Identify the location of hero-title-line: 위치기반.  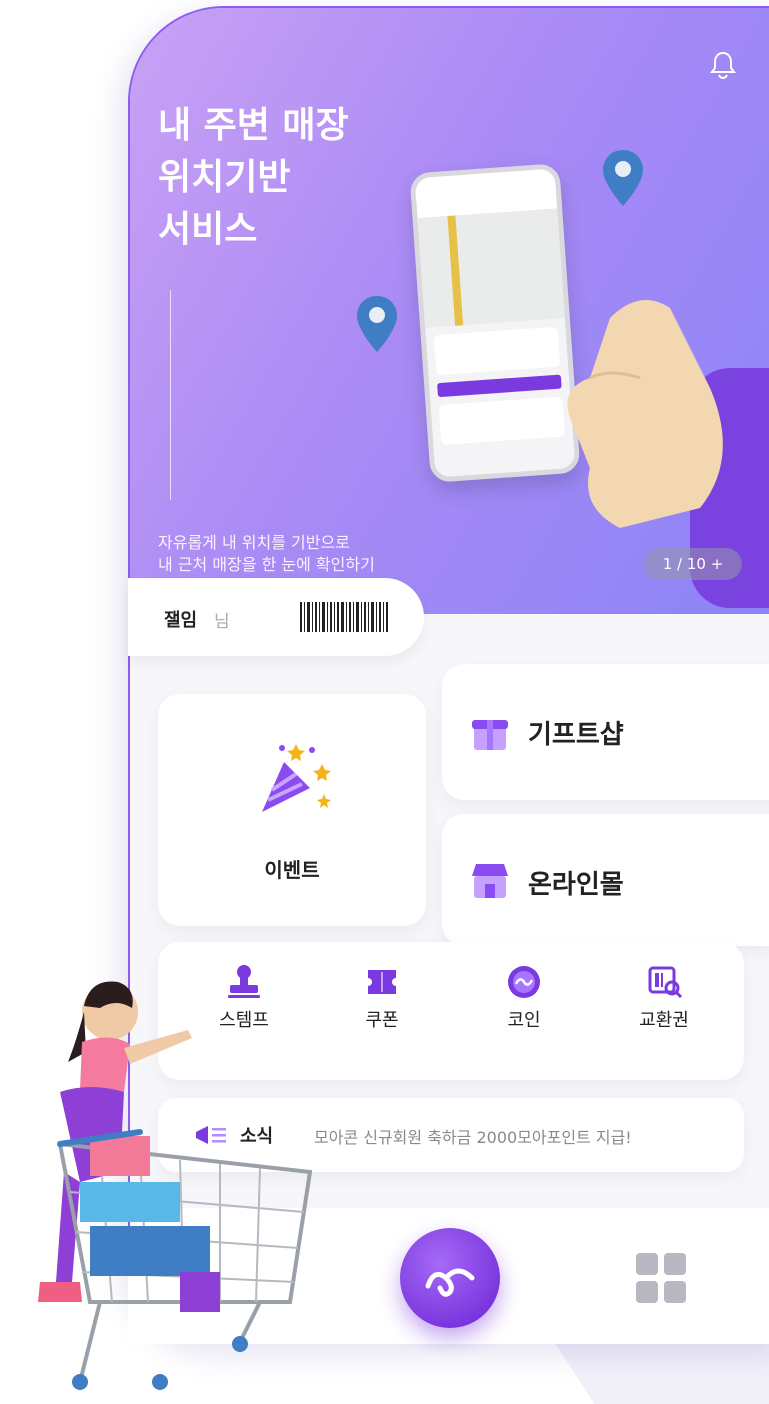
(224, 177).